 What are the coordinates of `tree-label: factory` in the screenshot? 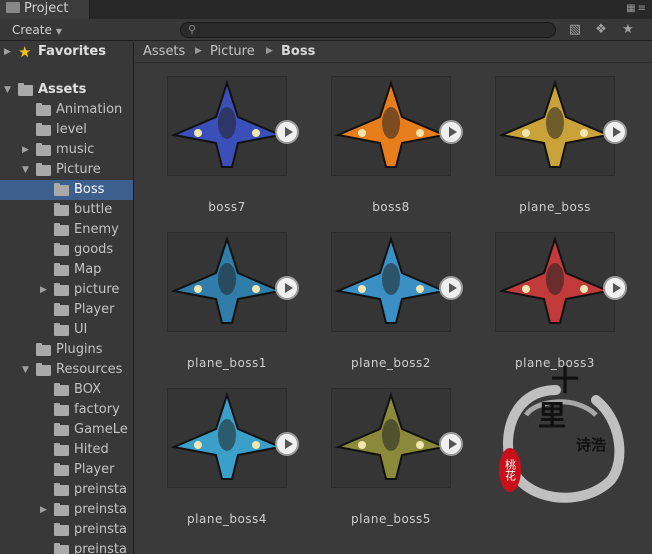 It's located at (97, 409).